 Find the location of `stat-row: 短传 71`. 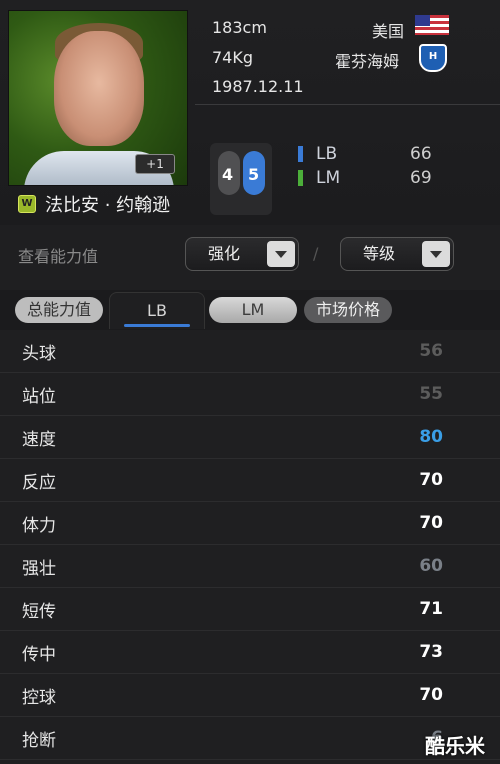

stat-row: 短传 71 is located at coordinates (250, 609).